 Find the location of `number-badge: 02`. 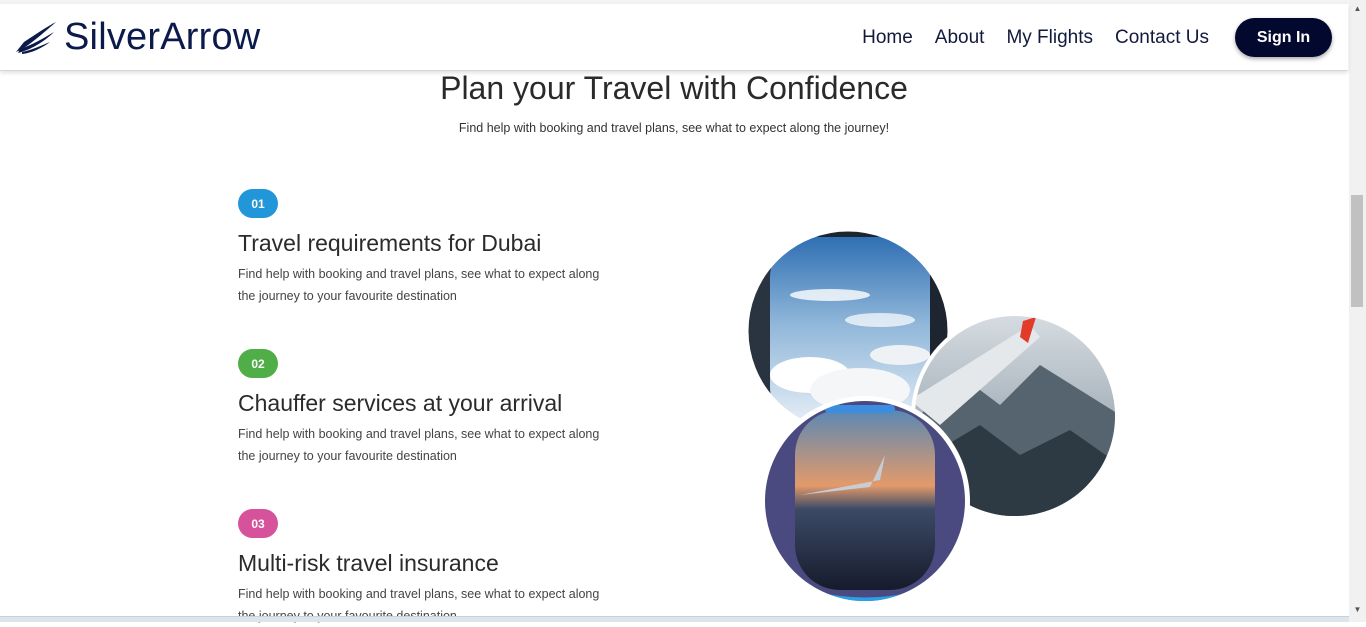

number-badge: 02 is located at coordinates (258, 363).